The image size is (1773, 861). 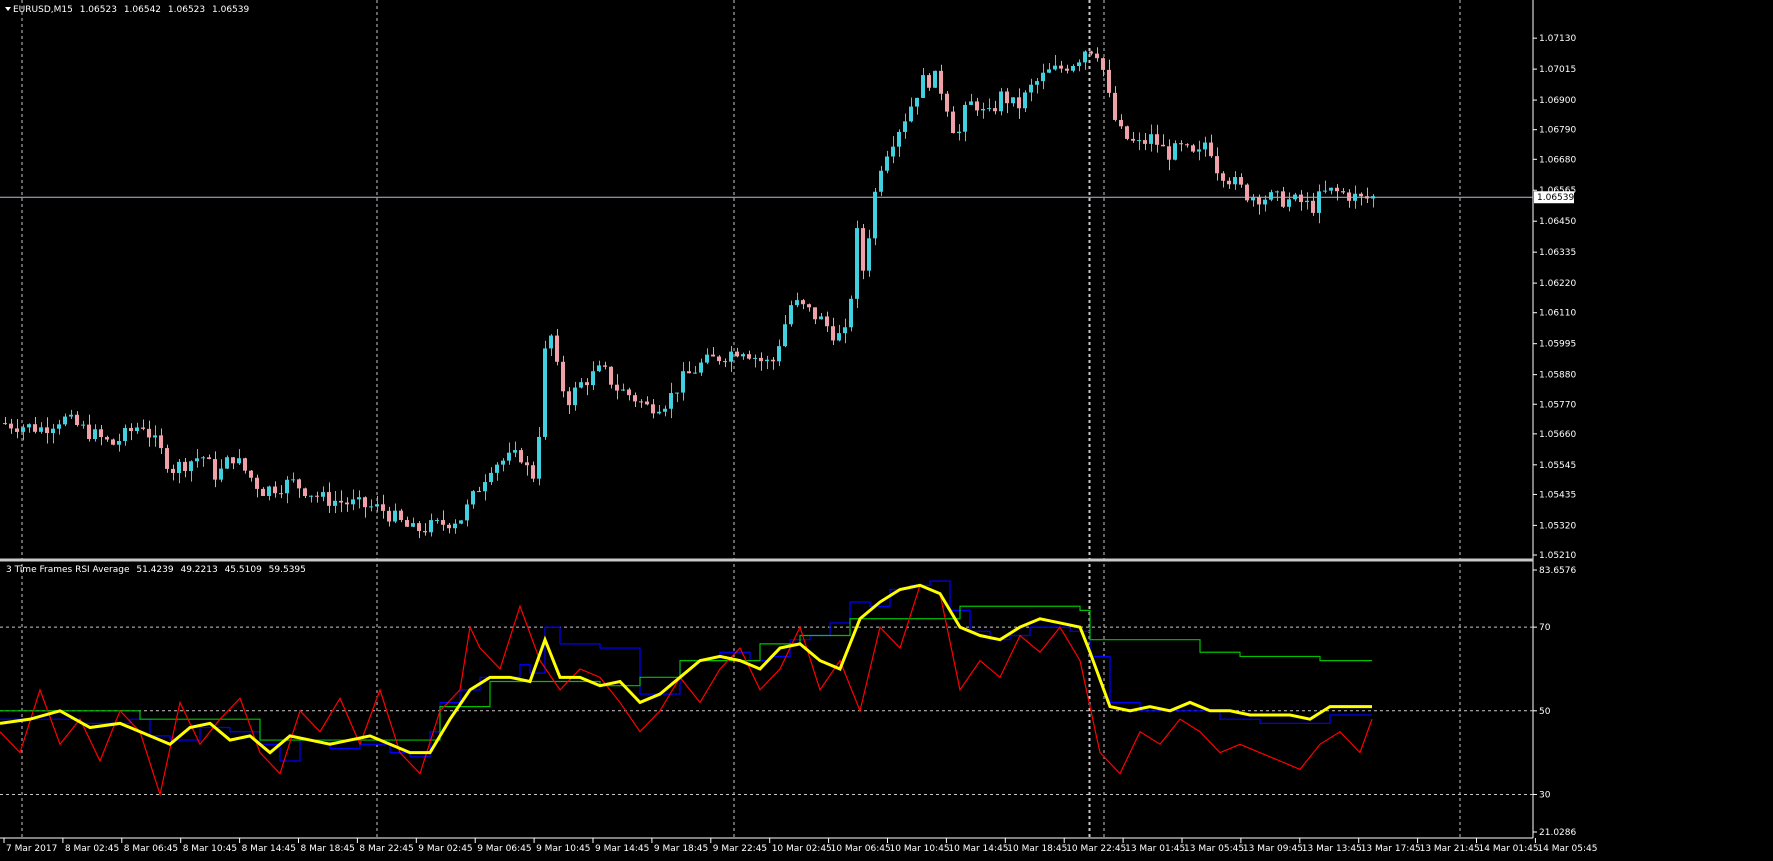 I want to click on rsi-tick-label: 21.0286, so click(x=1557, y=833).